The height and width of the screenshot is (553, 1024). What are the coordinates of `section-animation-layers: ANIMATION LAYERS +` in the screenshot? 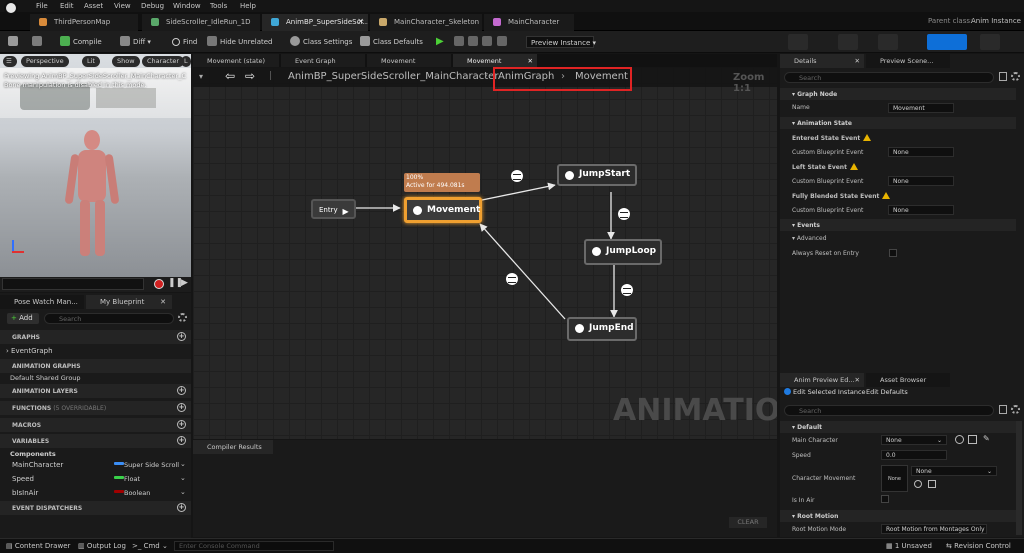 It's located at (95, 391).